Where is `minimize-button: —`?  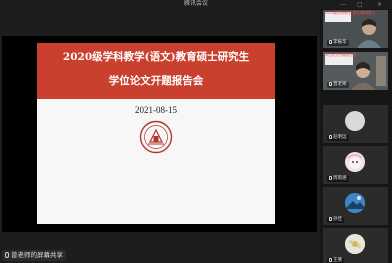 minimize-button: — is located at coordinates (343, 4).